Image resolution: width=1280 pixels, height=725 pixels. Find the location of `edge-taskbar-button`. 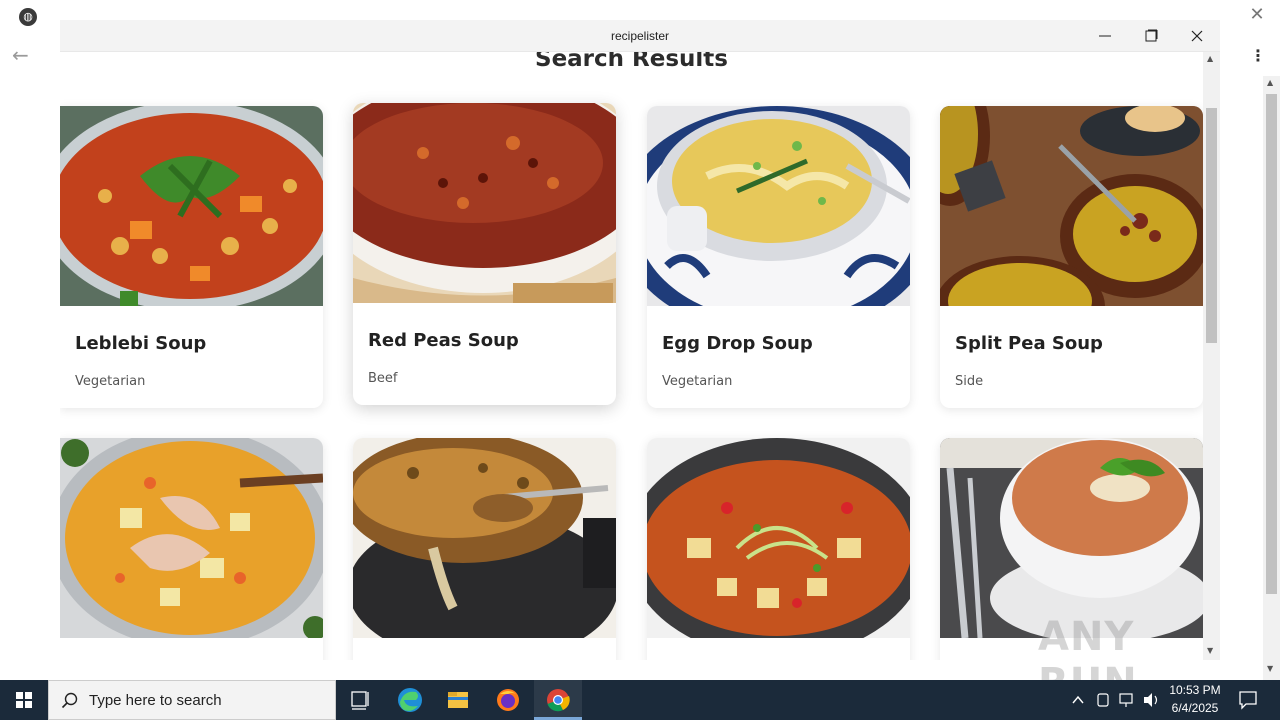

edge-taskbar-button is located at coordinates (410, 700).